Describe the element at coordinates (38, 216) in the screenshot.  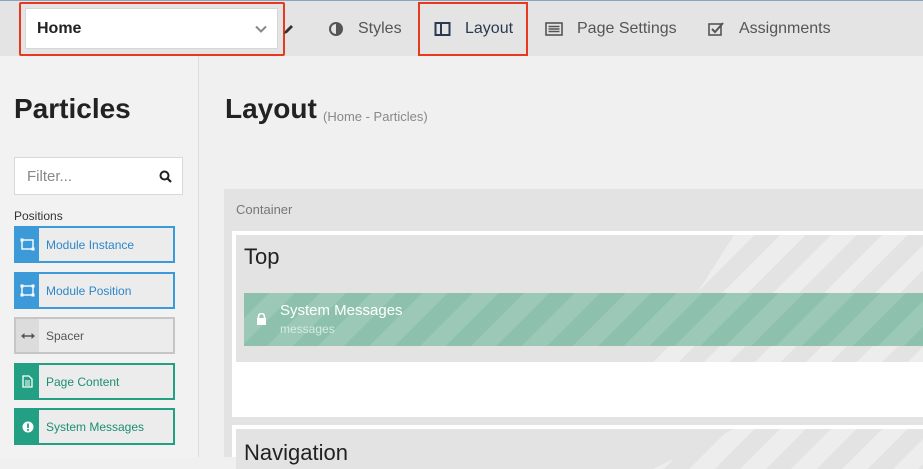
I see `positions-heading: Positions` at that location.